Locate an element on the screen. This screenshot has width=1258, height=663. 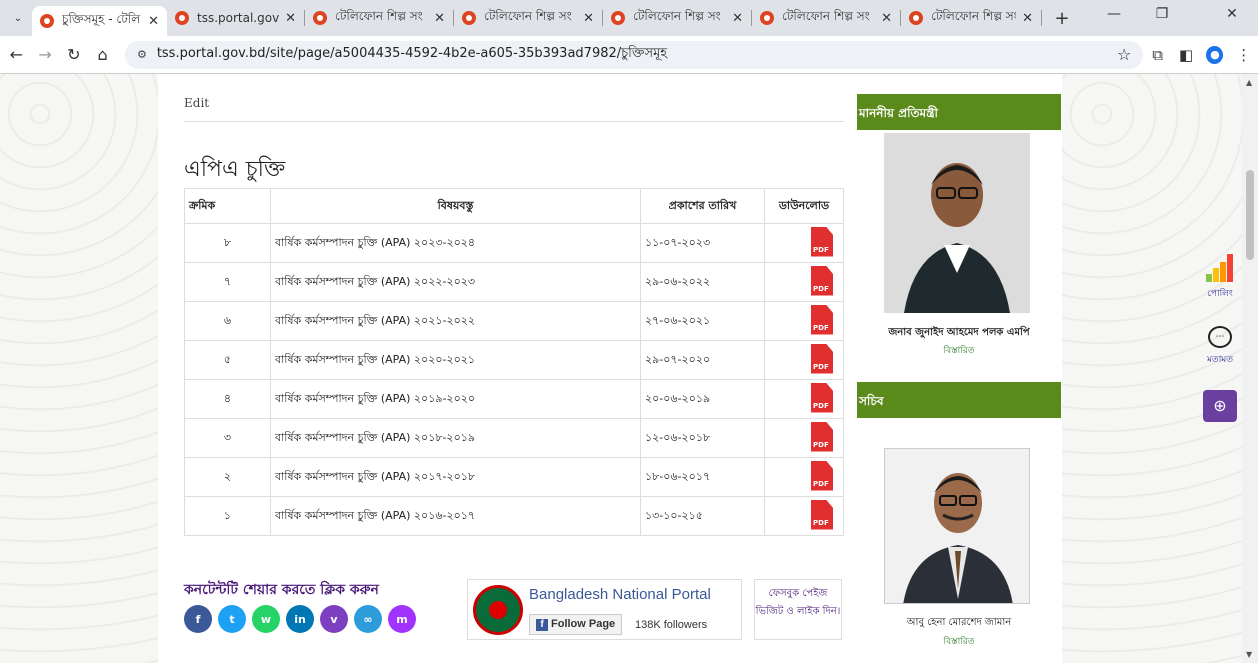
date-cell: ১২-০৬-২০১৮ is located at coordinates (702, 438).